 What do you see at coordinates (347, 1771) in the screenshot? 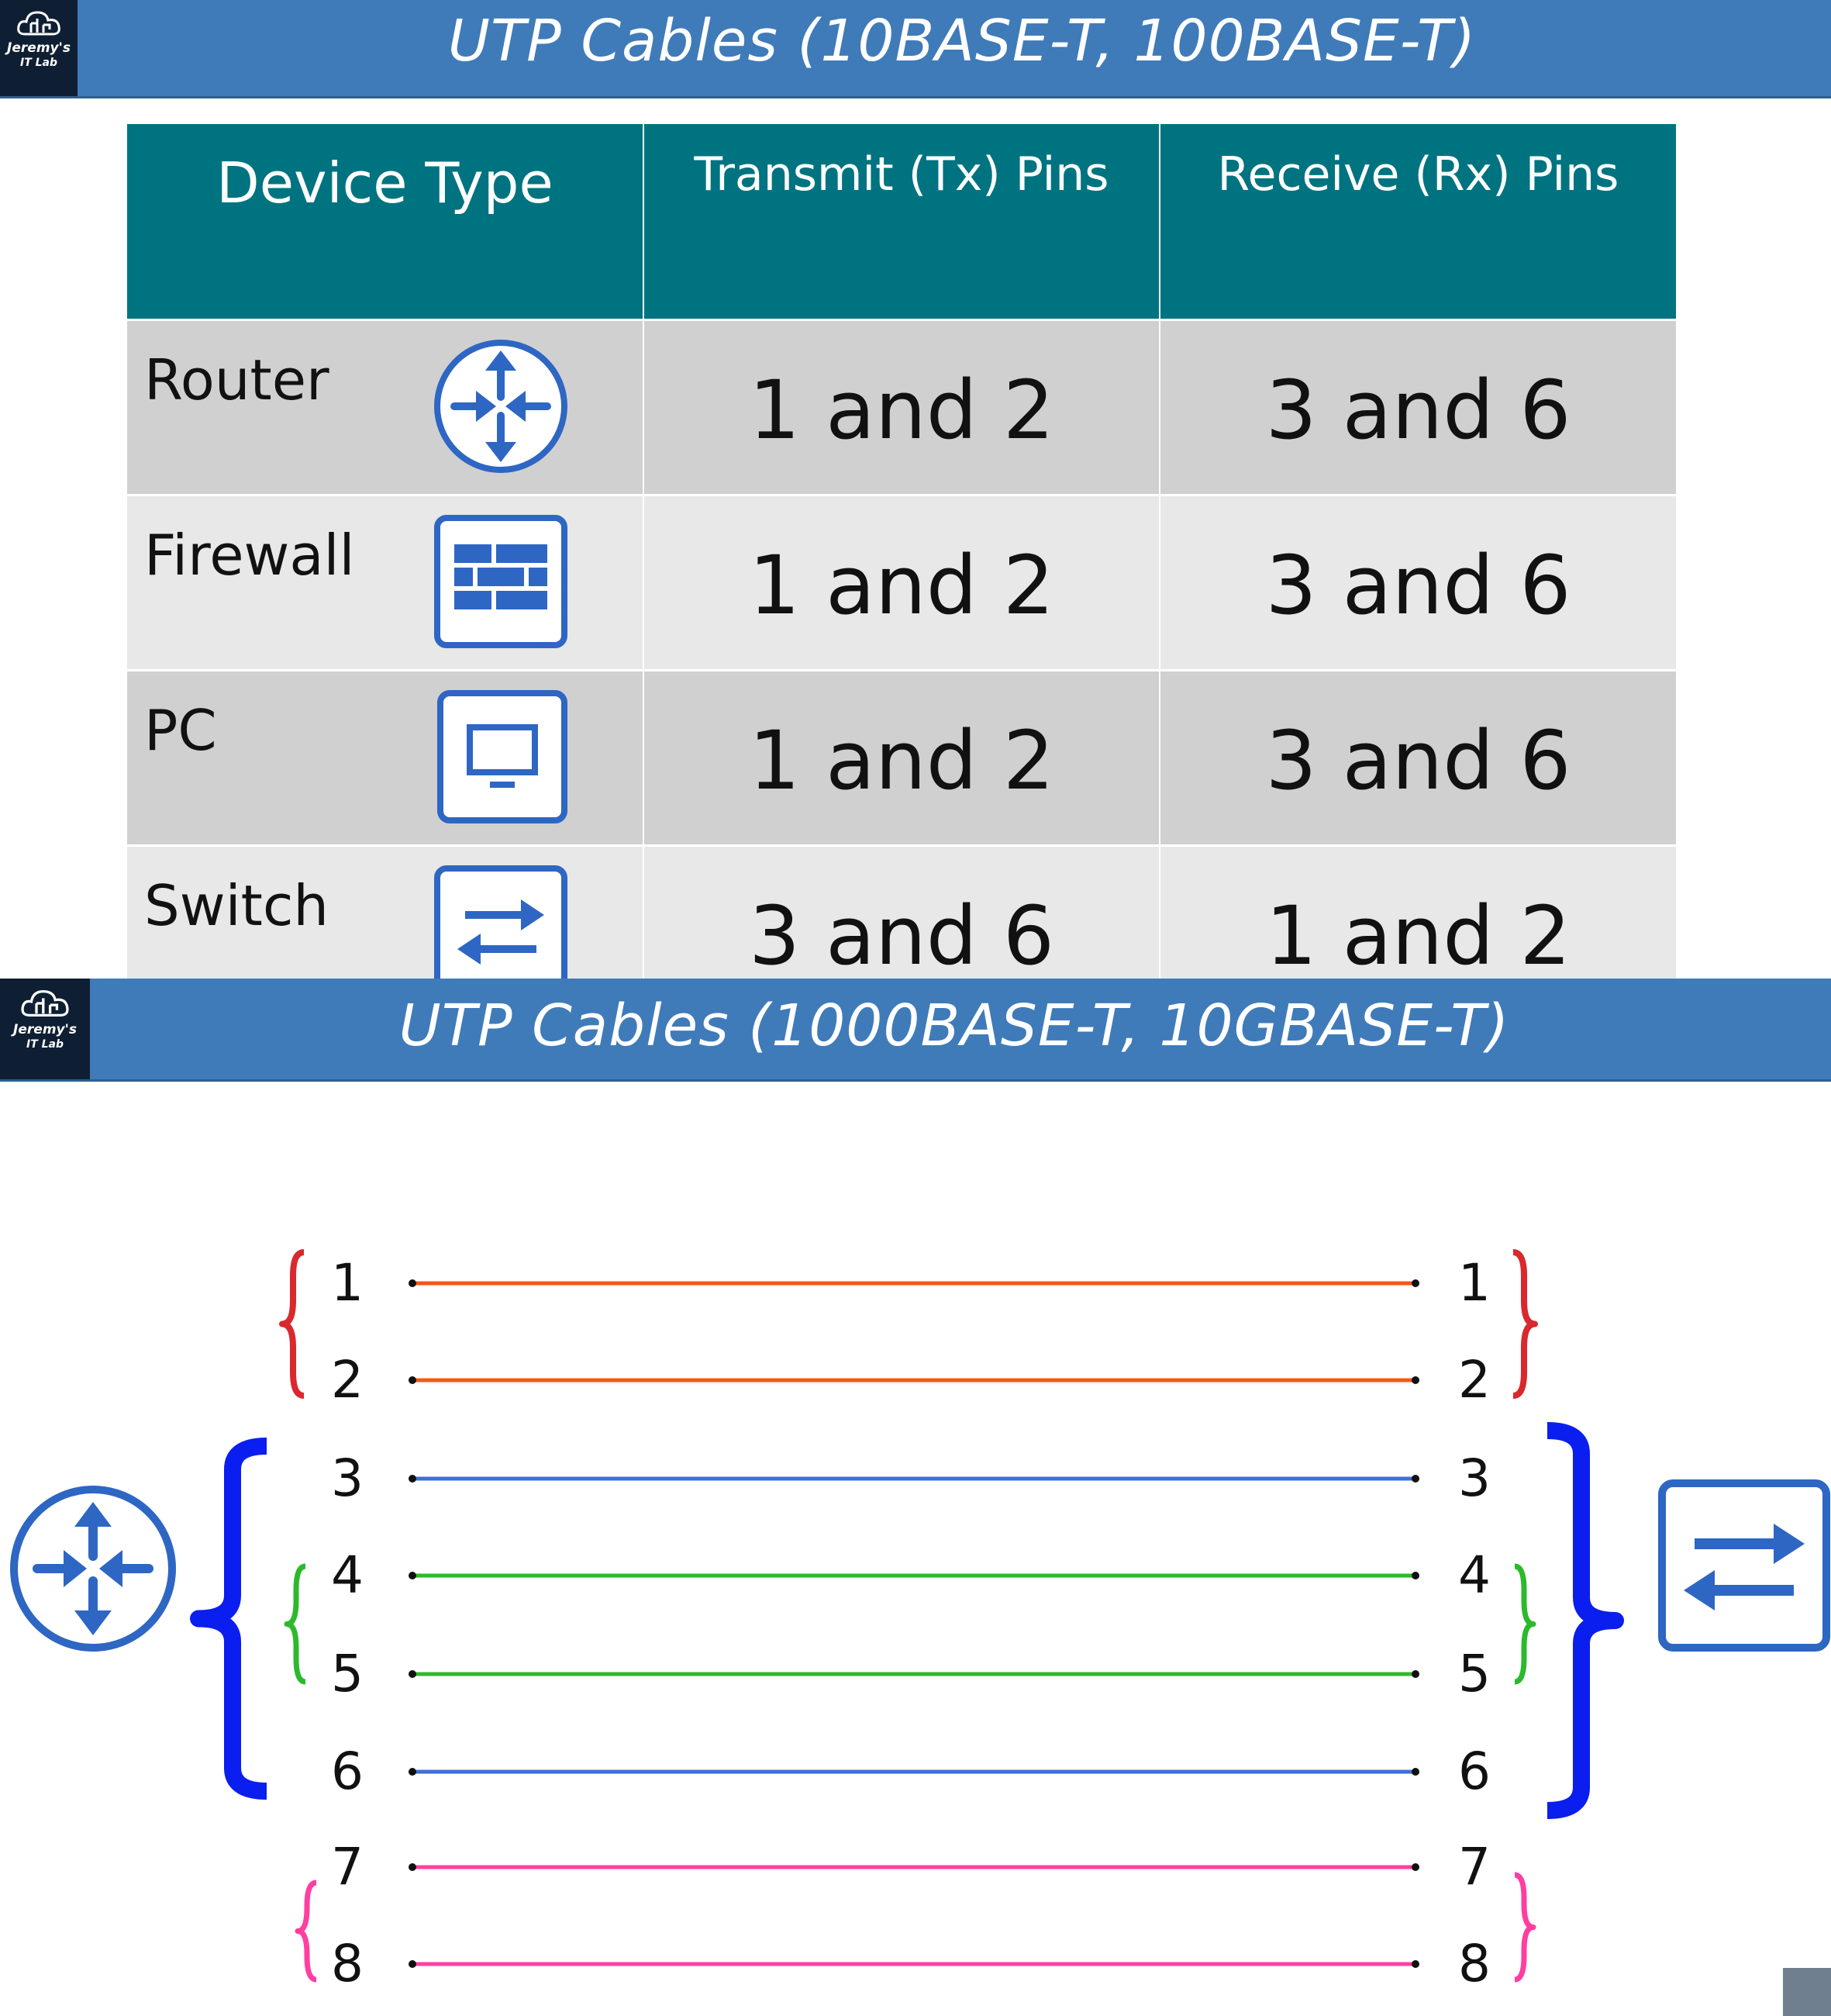
I see `pin-label-left: 6` at bounding box center [347, 1771].